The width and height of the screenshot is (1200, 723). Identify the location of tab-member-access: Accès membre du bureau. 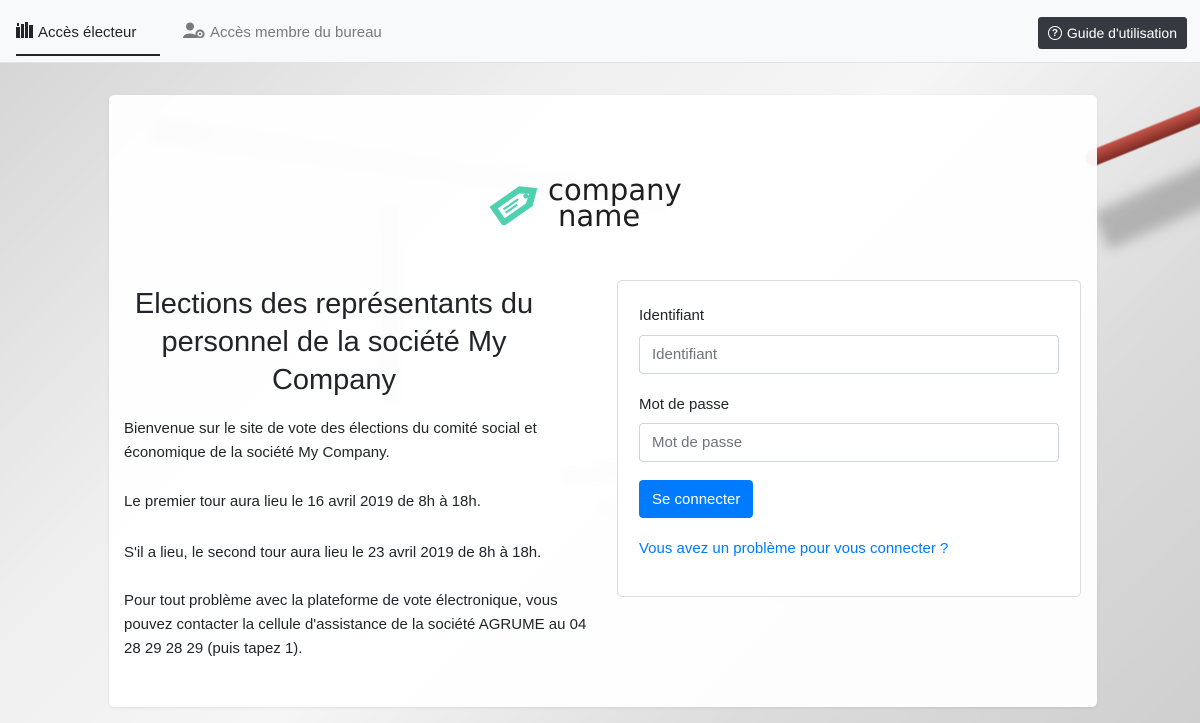
(282, 32).